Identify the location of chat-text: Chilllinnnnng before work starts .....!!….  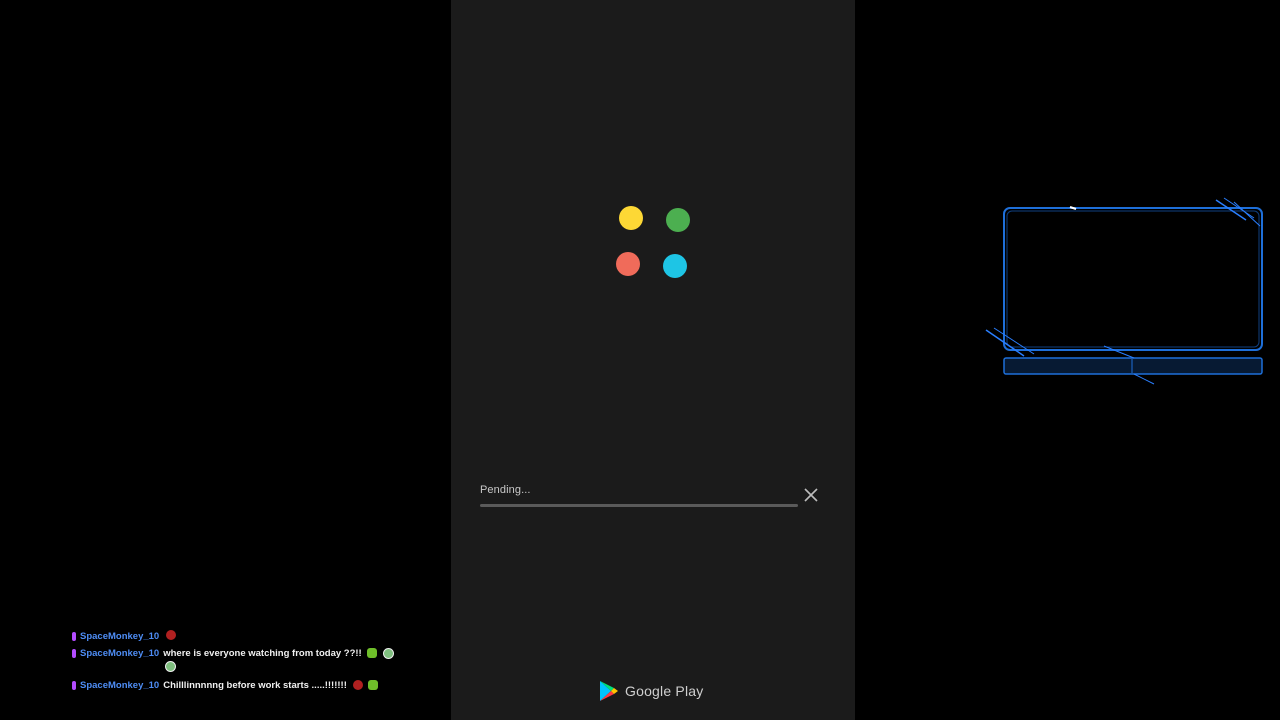
(255, 685).